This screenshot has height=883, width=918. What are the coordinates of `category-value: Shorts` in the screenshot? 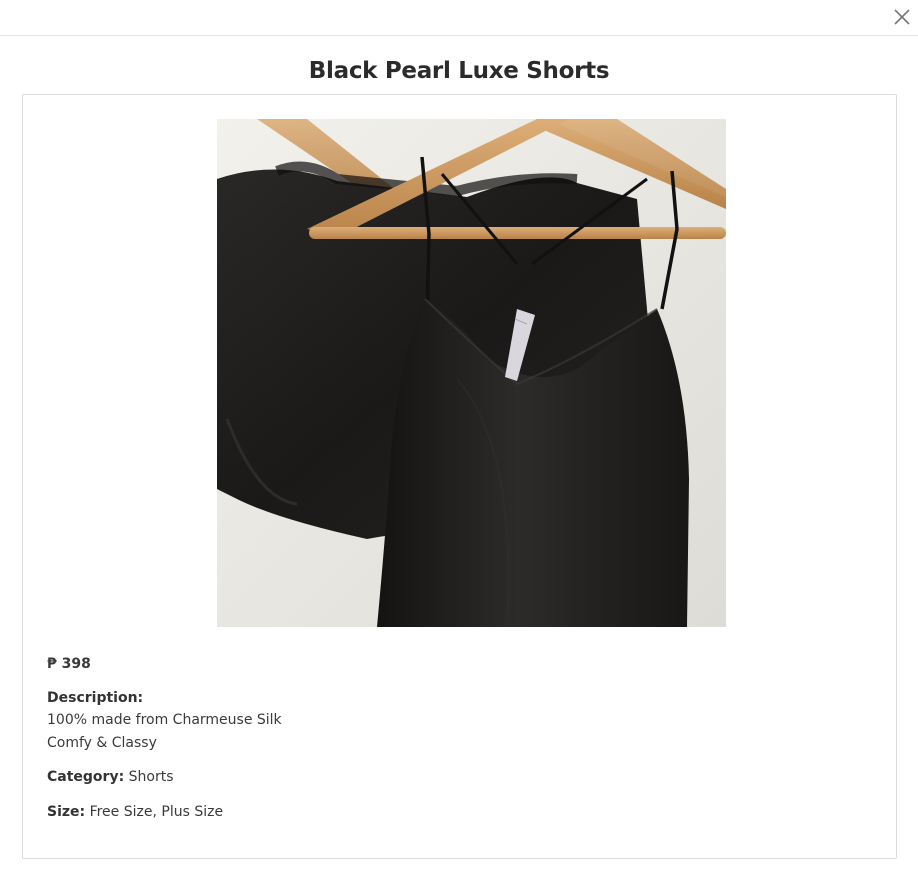 It's located at (151, 777).